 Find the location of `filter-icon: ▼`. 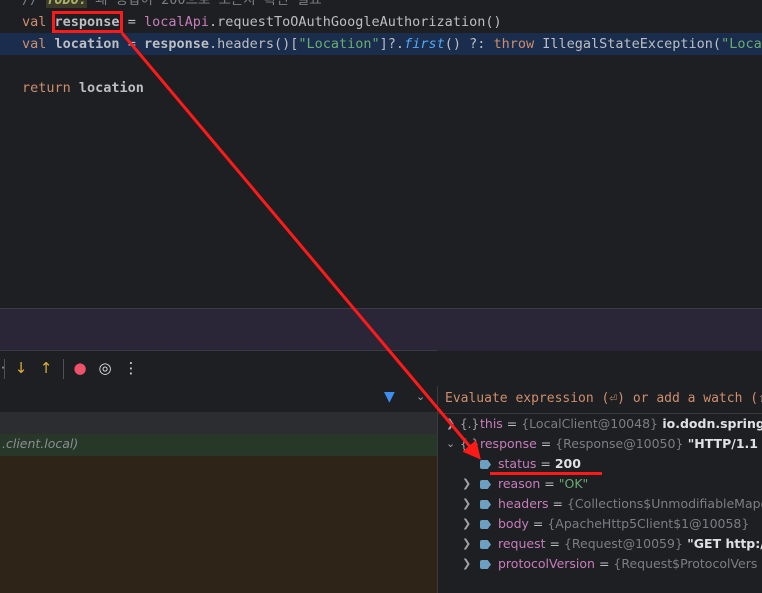

filter-icon: ▼ is located at coordinates (389, 397).